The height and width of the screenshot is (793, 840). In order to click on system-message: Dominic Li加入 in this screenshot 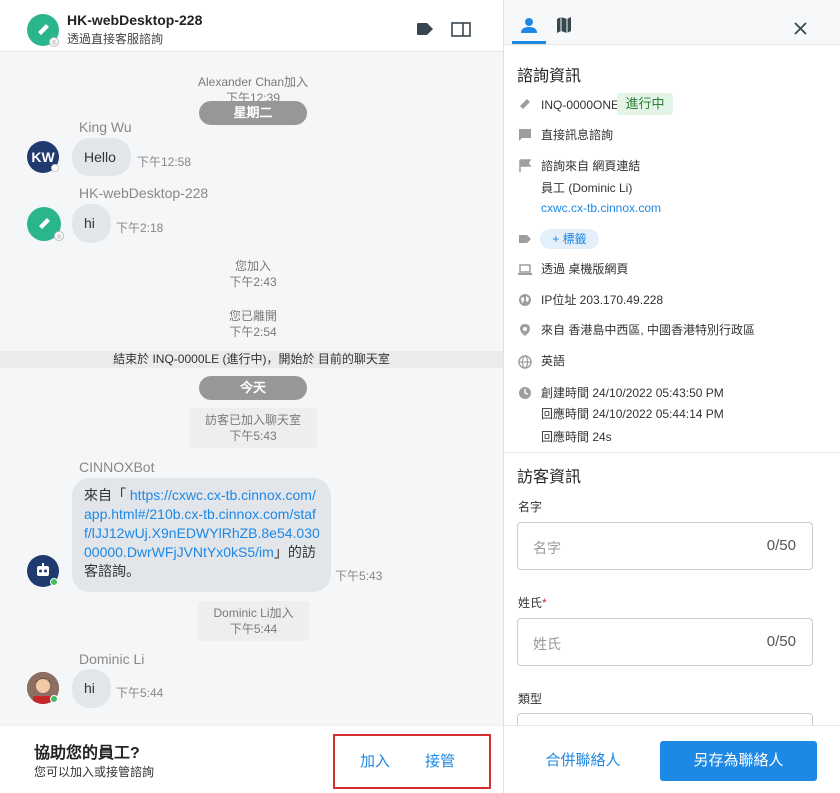, I will do `click(253, 613)`.